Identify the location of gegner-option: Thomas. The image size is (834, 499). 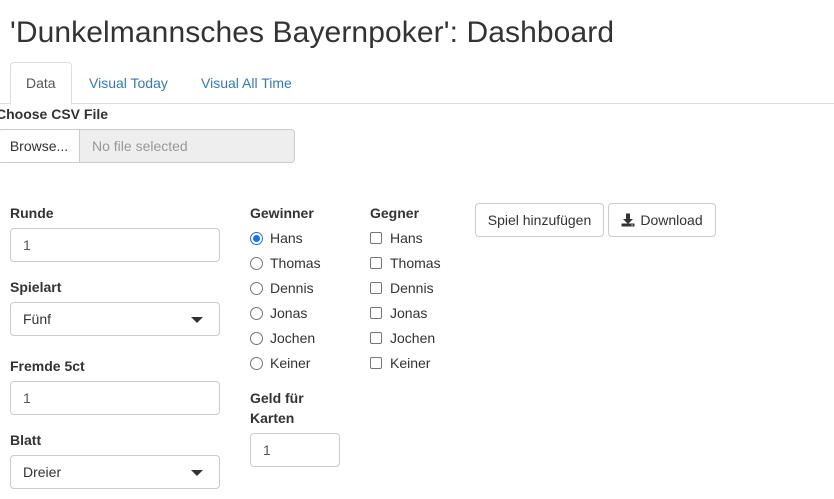
(405, 263).